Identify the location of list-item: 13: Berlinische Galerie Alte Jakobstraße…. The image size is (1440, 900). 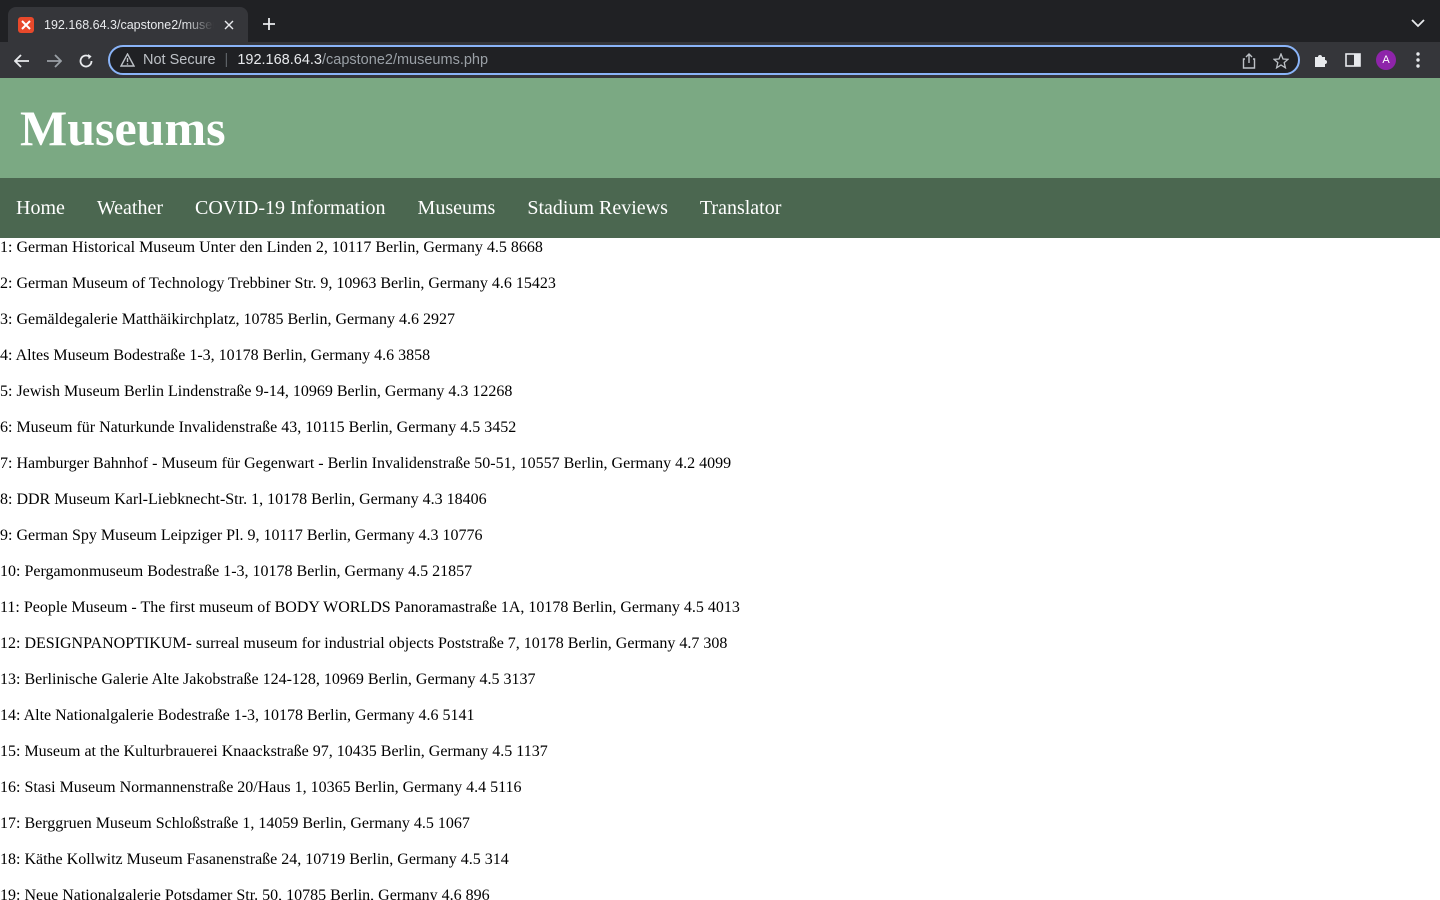
(268, 679).